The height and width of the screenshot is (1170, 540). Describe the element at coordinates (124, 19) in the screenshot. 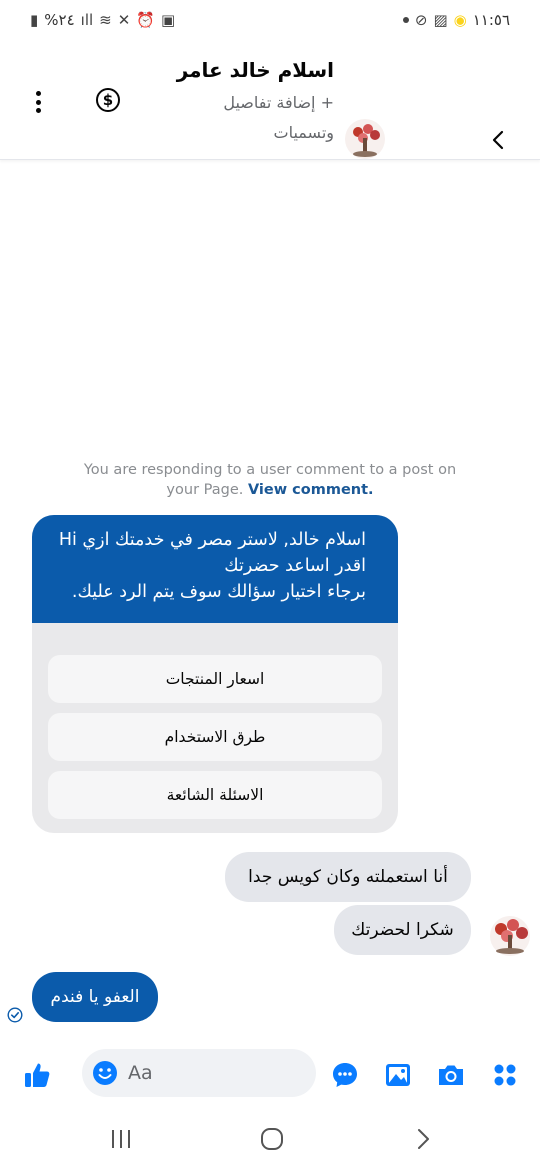

I see `mute-icon: ✕` at that location.